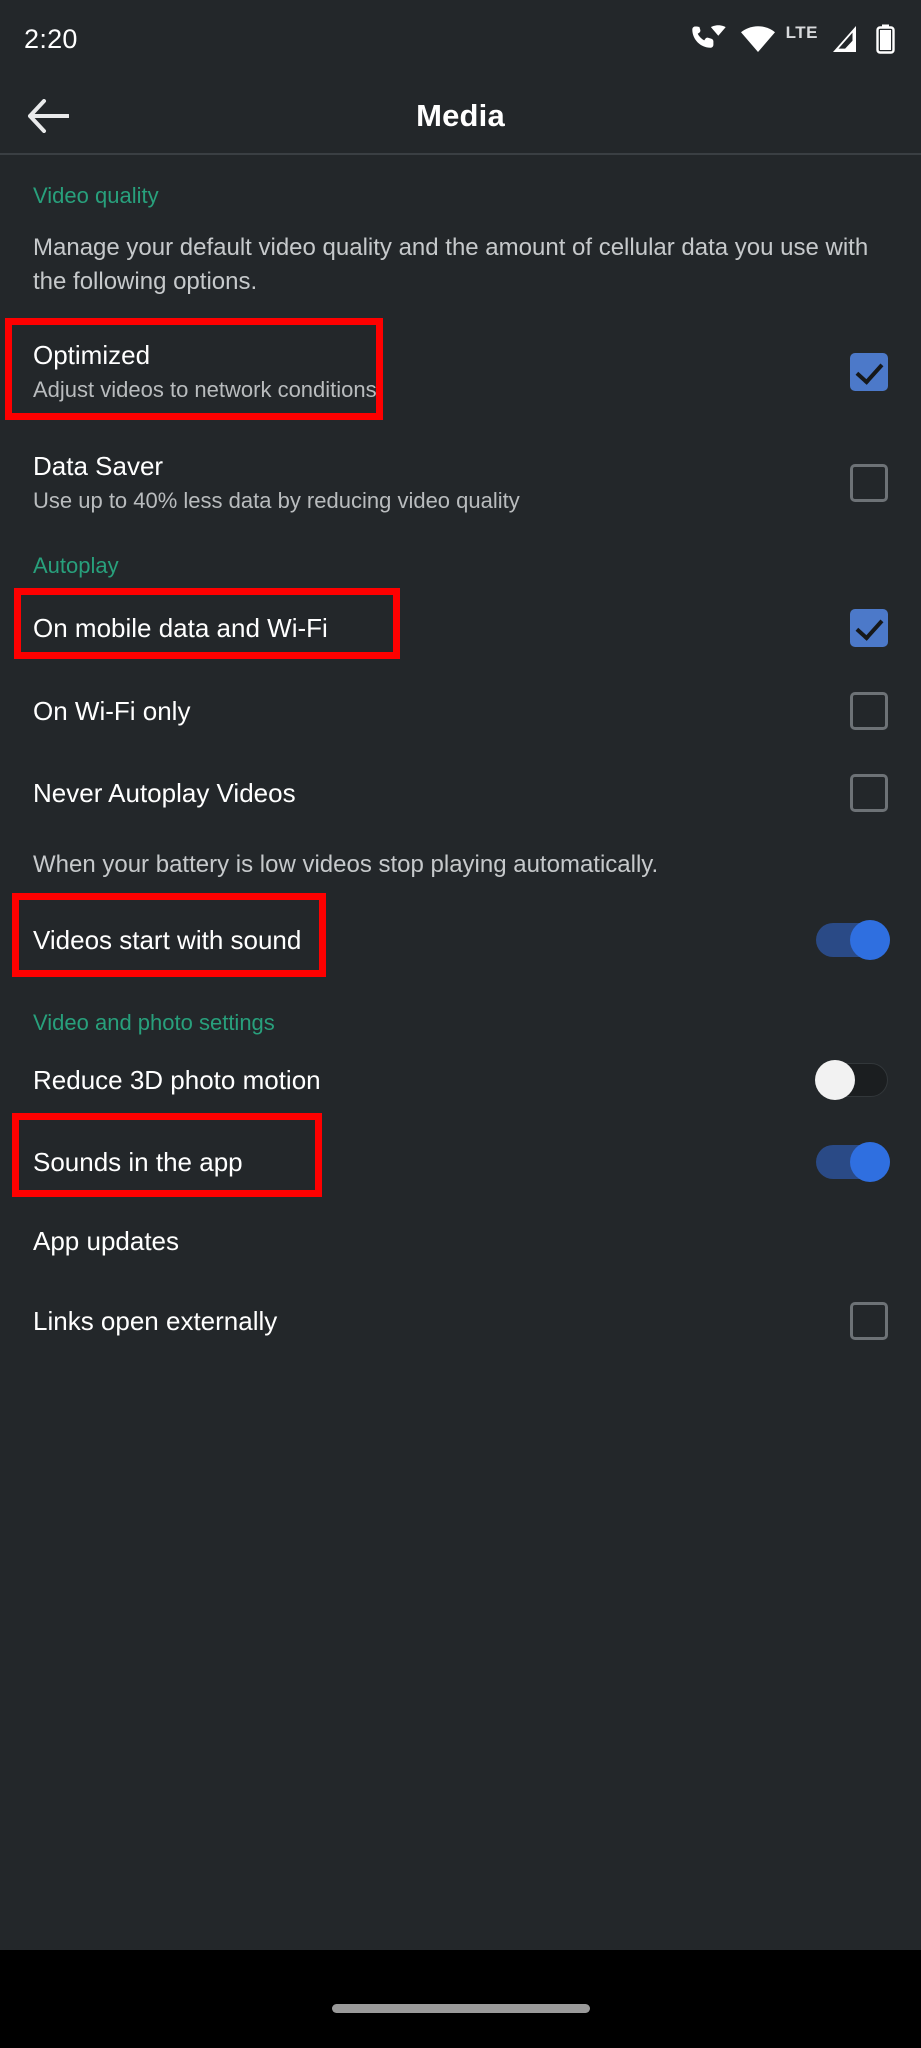  I want to click on row-optimized-title: Optimized, so click(92, 355).